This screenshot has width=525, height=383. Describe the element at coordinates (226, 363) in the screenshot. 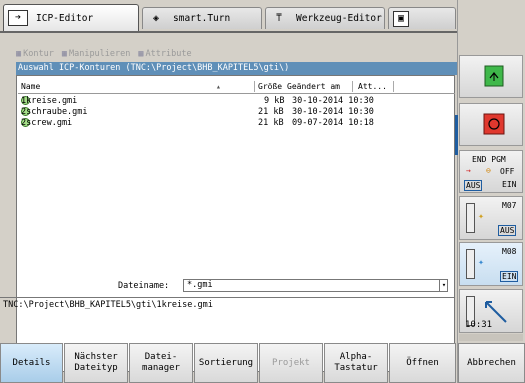

I see `softkey-sort: Sortierung` at that location.